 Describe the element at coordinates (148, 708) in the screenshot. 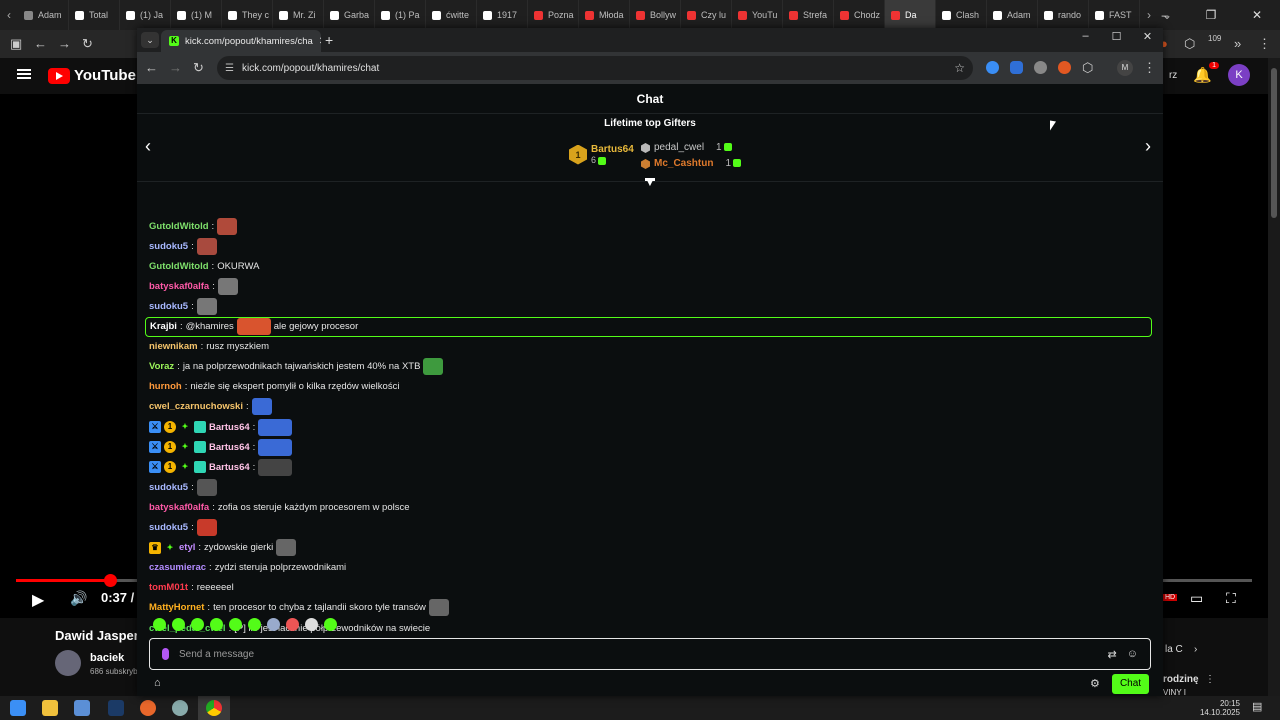

I see `firefox-icon` at that location.